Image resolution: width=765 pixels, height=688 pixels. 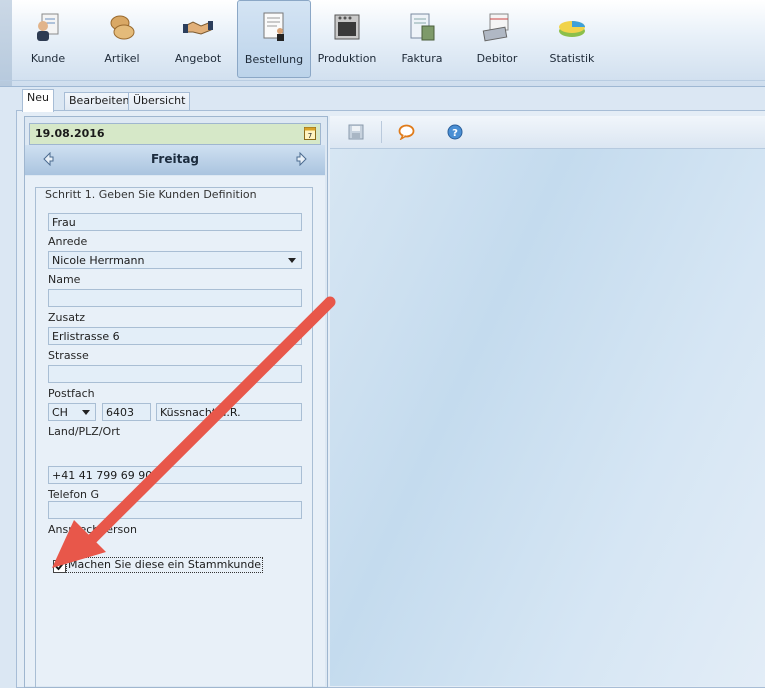 What do you see at coordinates (48, 58) in the screenshot?
I see `toolbar-kunde-label: Kunde` at bounding box center [48, 58].